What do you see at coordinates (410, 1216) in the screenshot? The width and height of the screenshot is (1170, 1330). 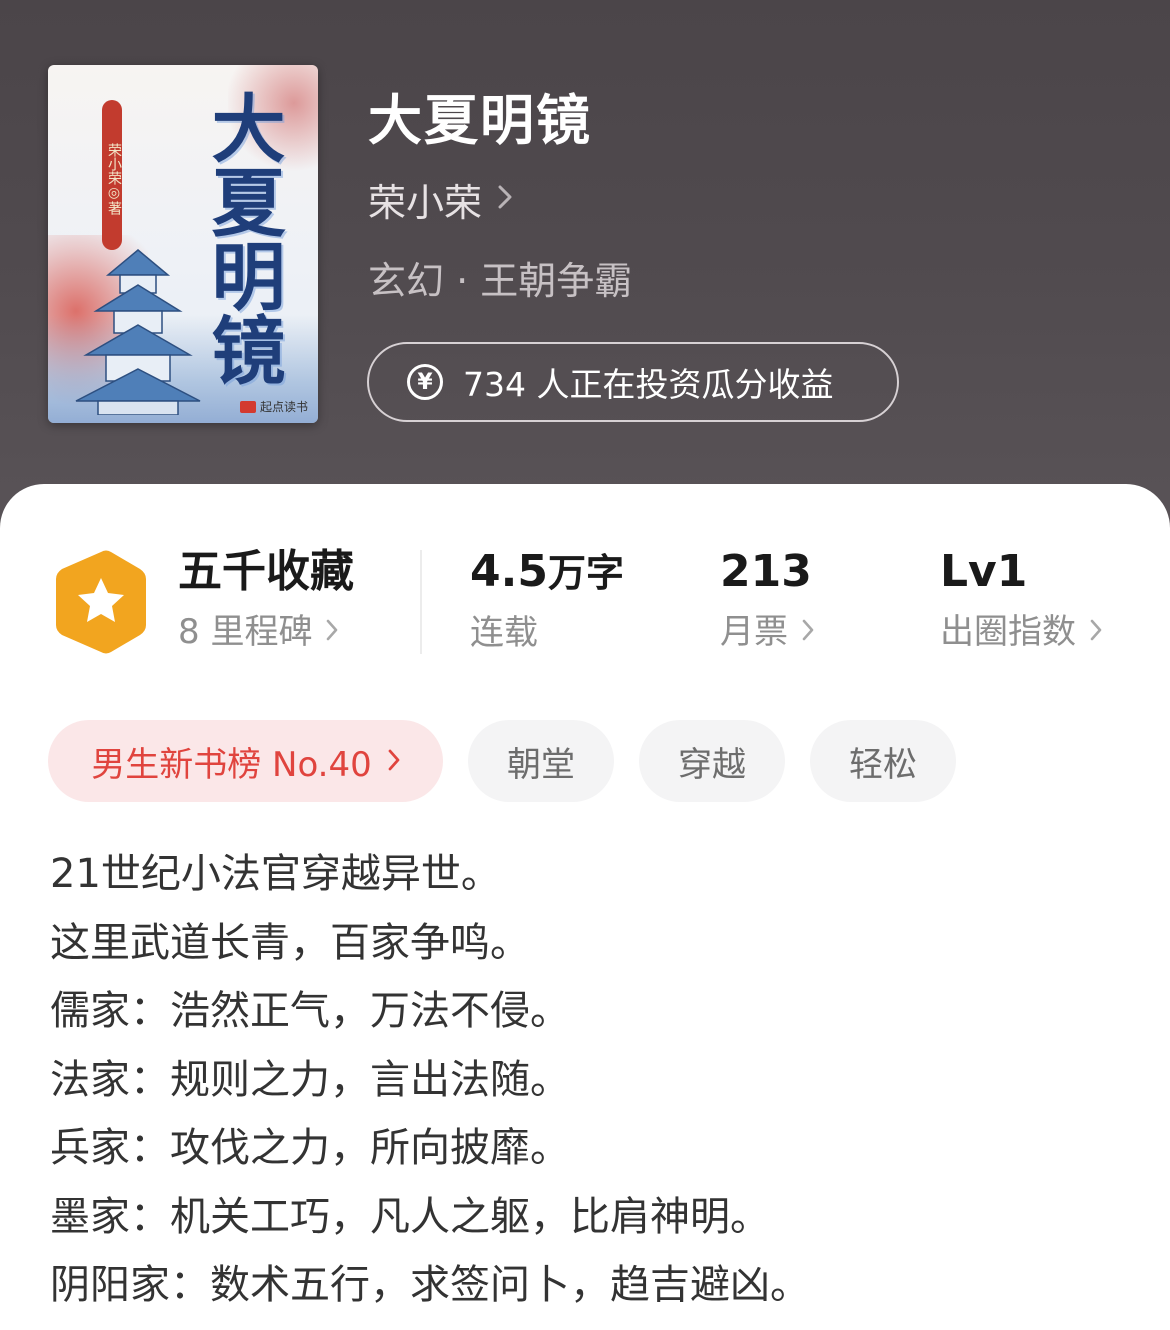 I see `description-line: 墨家：机关工巧，凡人之躯，比肩神明。` at bounding box center [410, 1216].